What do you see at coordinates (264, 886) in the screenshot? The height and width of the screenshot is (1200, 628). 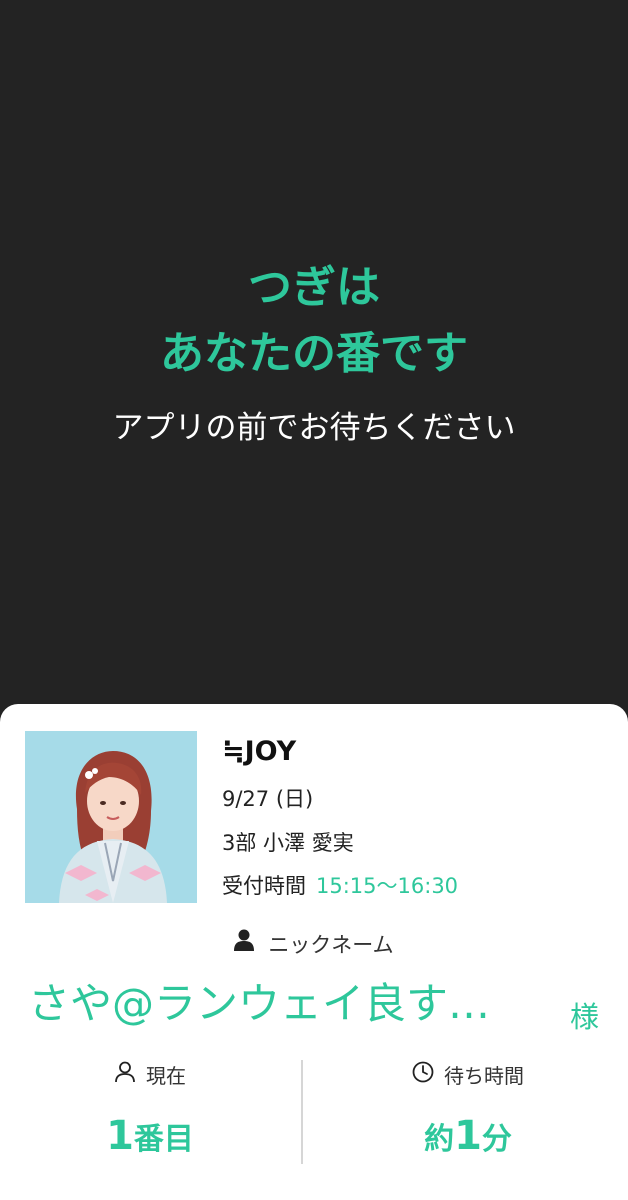 I see `reception-label: 受付時間` at bounding box center [264, 886].